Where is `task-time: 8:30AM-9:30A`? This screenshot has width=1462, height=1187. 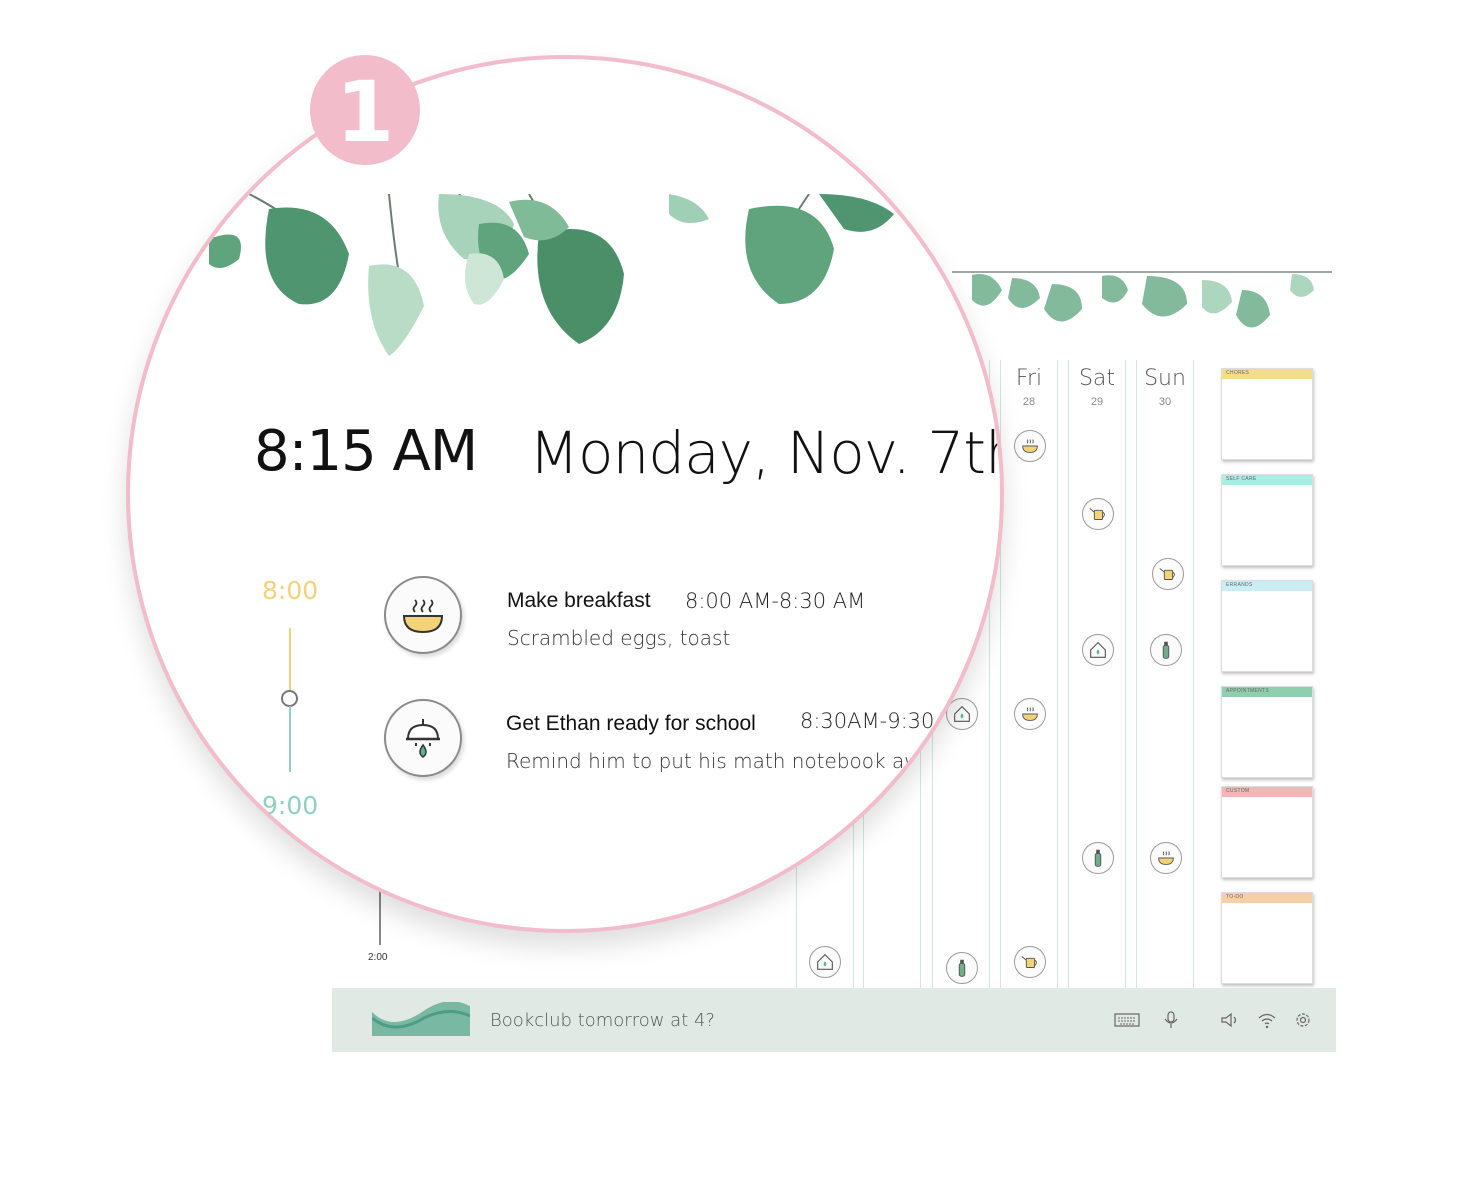
task-time: 8:30AM-9:30A is located at coordinates (874, 721).